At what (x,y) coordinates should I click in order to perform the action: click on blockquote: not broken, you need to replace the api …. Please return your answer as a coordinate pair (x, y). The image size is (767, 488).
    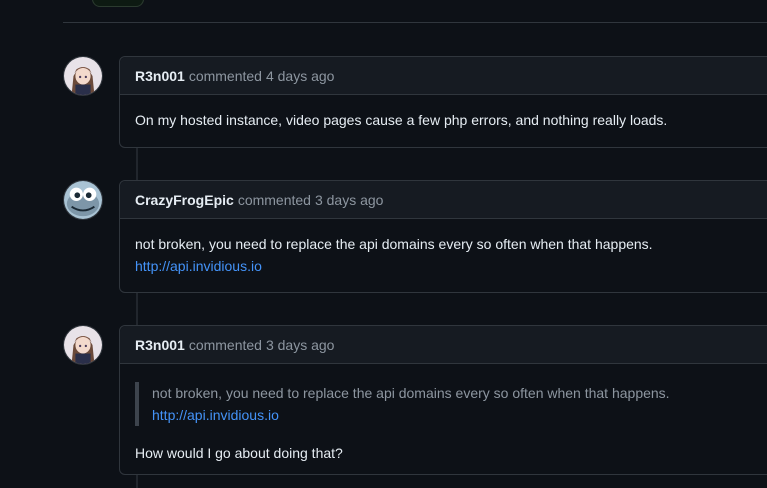
    Looking at the image, I should click on (450, 404).